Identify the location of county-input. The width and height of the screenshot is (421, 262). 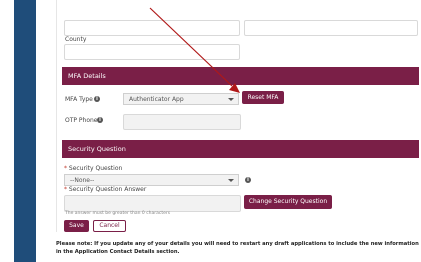
(152, 52).